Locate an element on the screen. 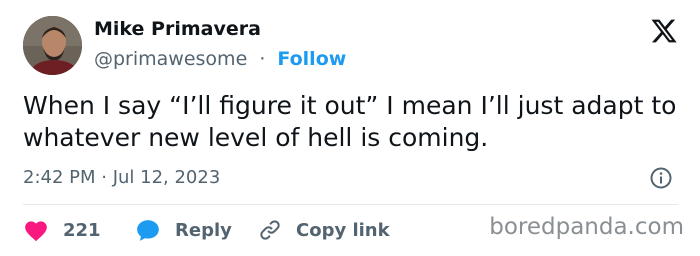 The width and height of the screenshot is (700, 256). heart-icon is located at coordinates (36, 230).